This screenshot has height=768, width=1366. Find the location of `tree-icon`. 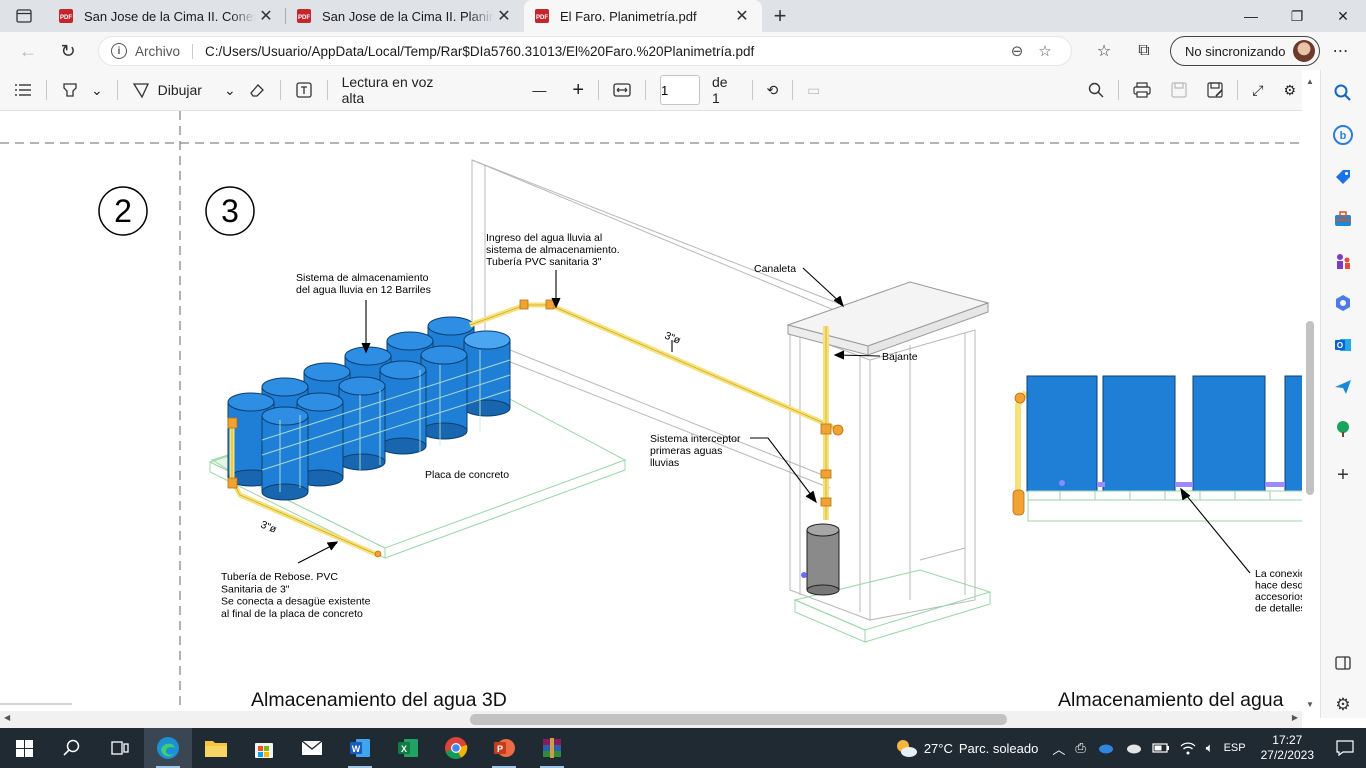

tree-icon is located at coordinates (1343, 429).